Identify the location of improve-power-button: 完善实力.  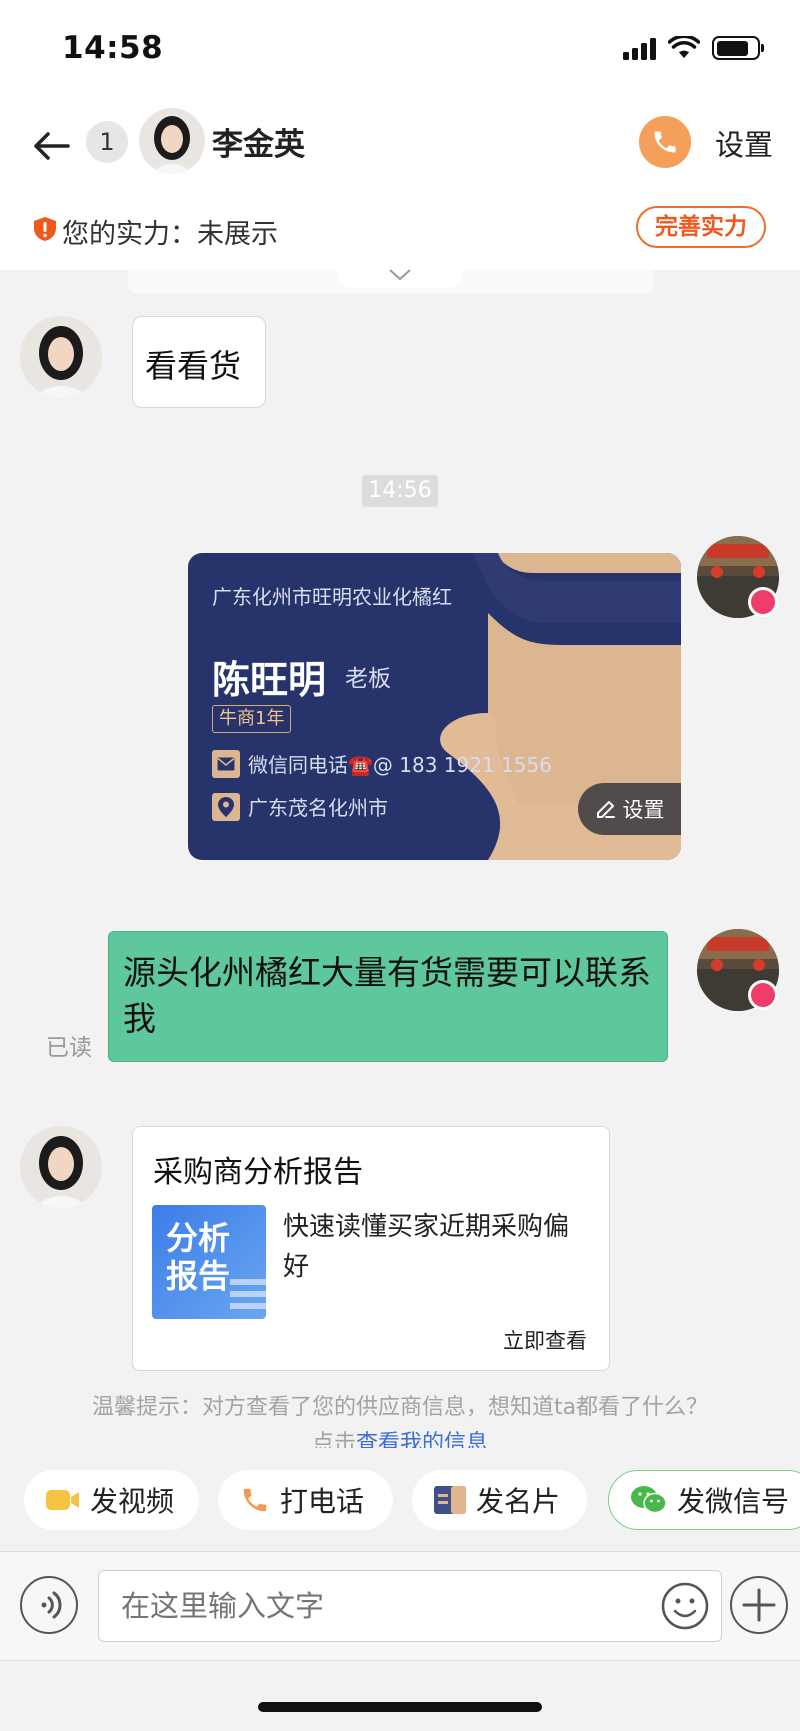
(701, 227).